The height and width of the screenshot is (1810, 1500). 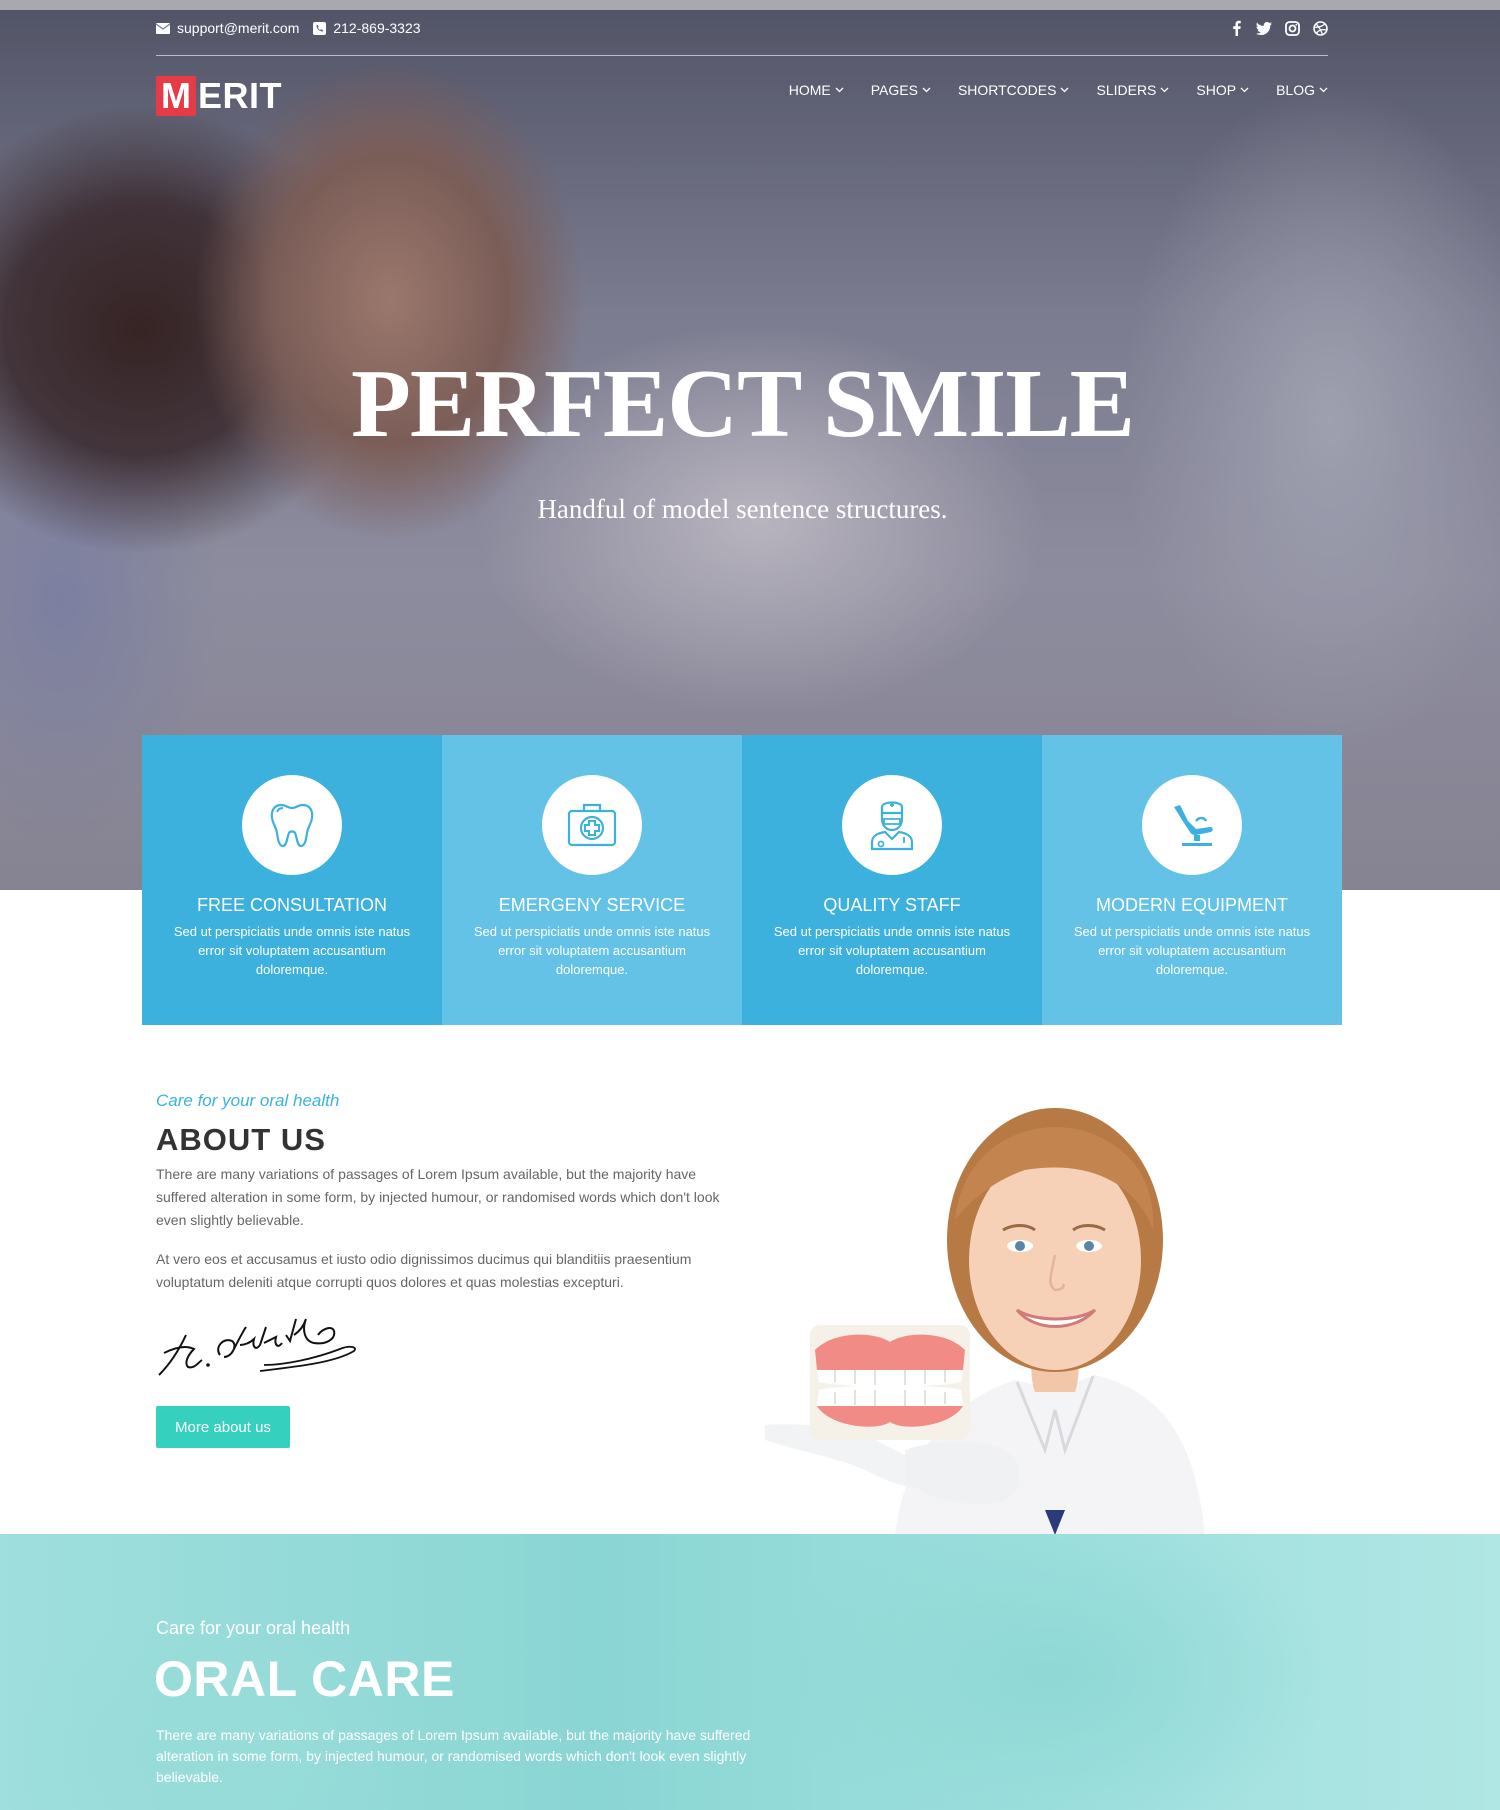 What do you see at coordinates (1292, 28) in the screenshot?
I see `instagram-icon` at bounding box center [1292, 28].